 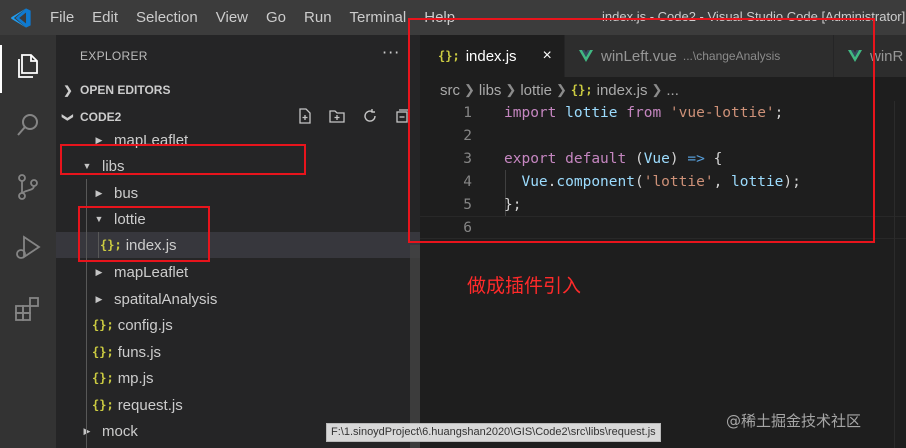 I want to click on code-token: export, so click(x=530, y=158).